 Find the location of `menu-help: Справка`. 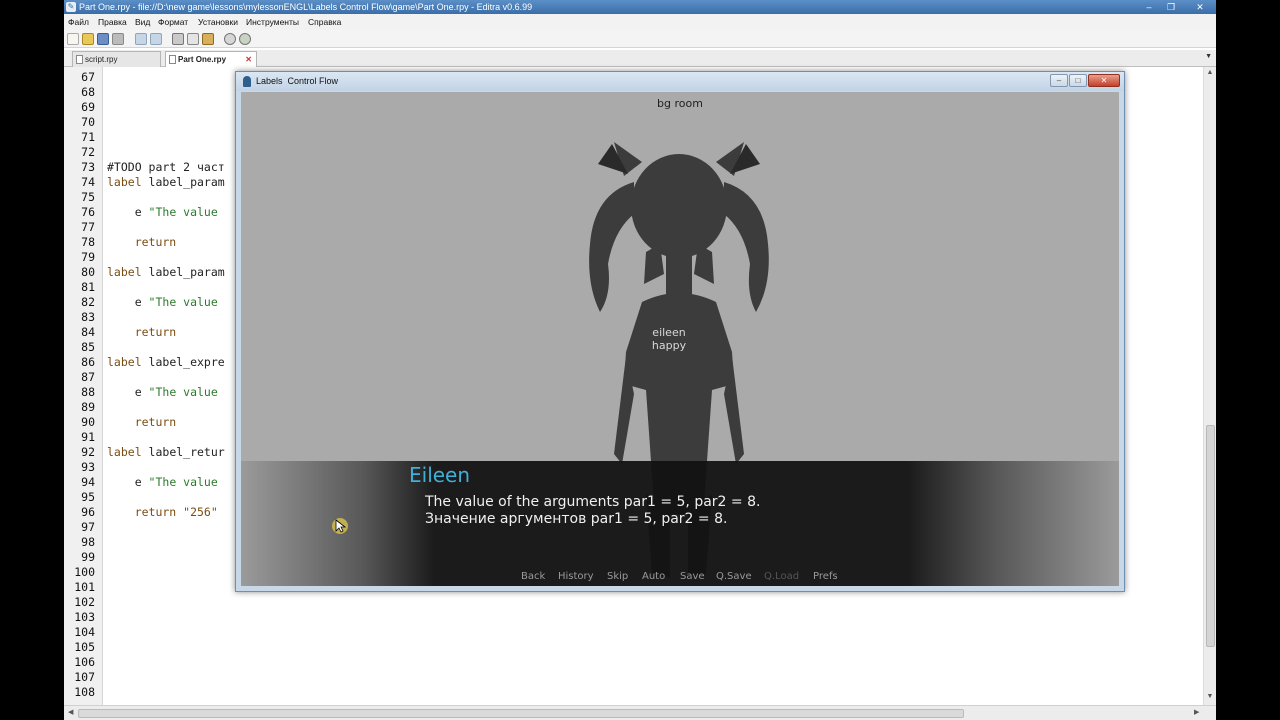

menu-help: Справка is located at coordinates (324, 22).